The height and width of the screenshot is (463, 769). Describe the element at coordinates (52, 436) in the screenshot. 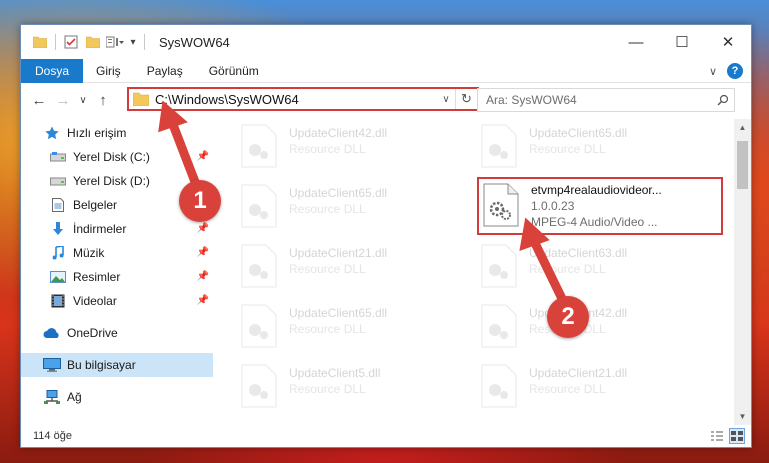

I see `item-count: 114 öğe` at that location.